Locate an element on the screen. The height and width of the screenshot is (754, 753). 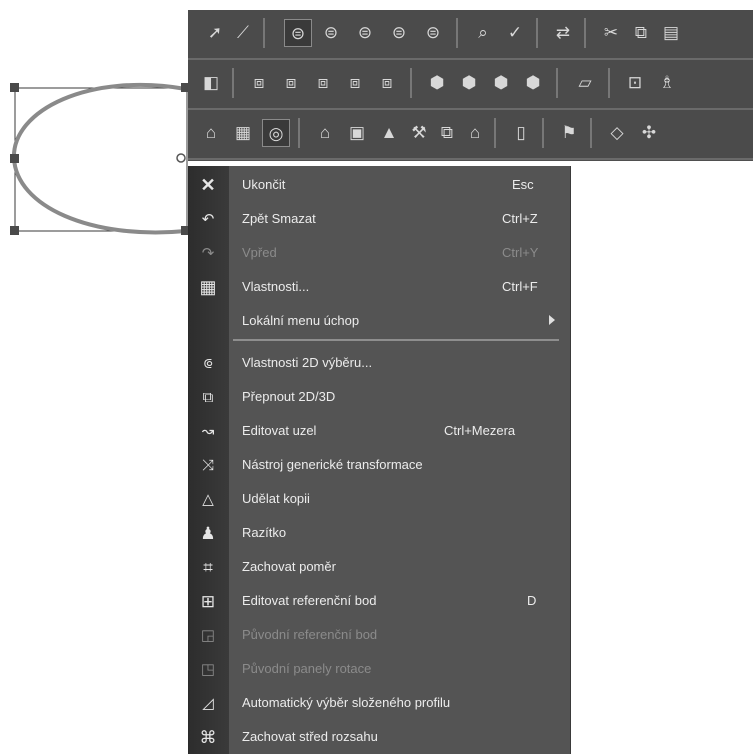
original-rotation-panels-icon: ◳ is located at coordinates (208, 669).